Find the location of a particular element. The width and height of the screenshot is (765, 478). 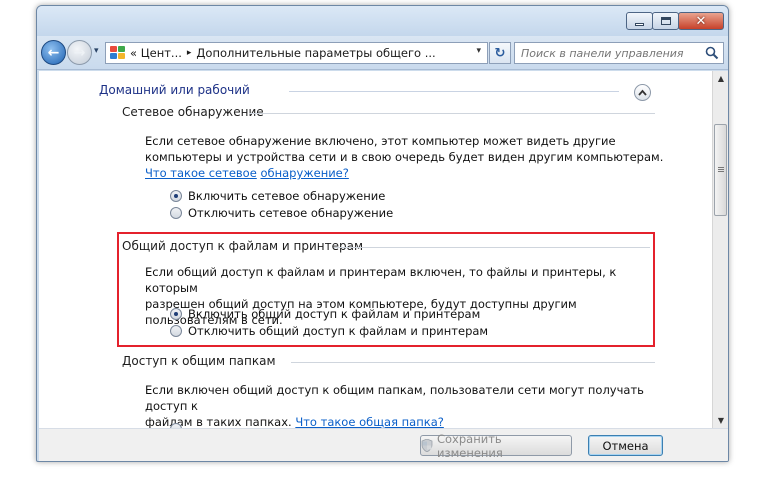

minimize-button is located at coordinates (639, 21).